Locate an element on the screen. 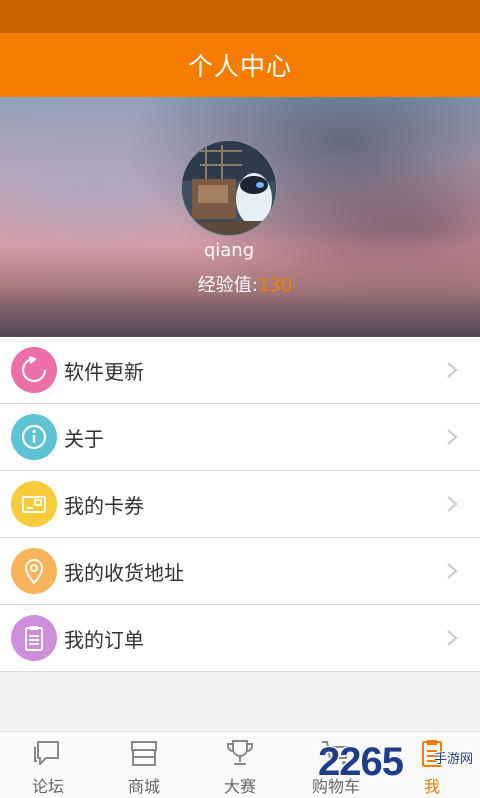 This screenshot has height=798, width=480. bottom-tab-bar: 论坛 商城 大赛 购物车 我 is located at coordinates (240, 764).